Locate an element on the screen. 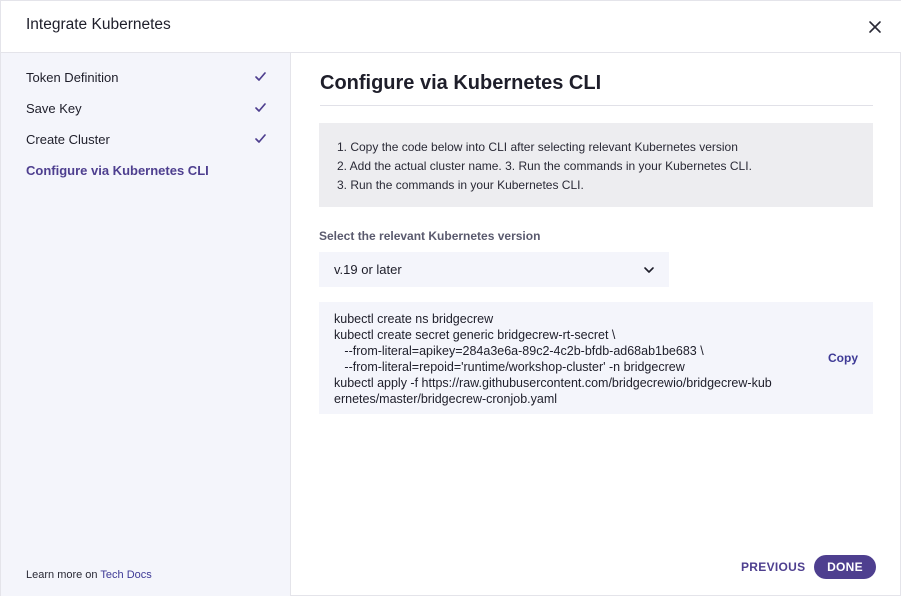 Image resolution: width=901 pixels, height=596 pixels. close-button is located at coordinates (875, 27).